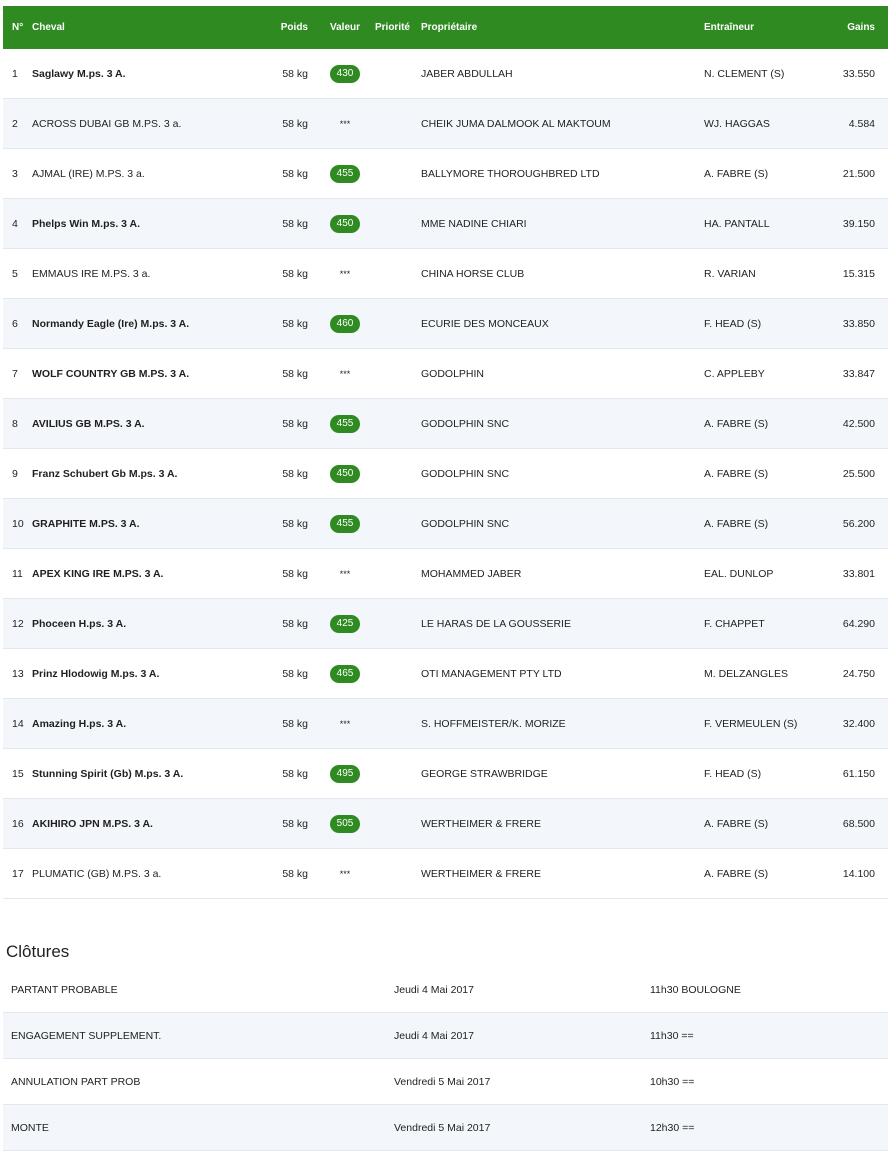 The image size is (890, 1158). I want to click on owner-name: GODOLPHIN, so click(453, 373).